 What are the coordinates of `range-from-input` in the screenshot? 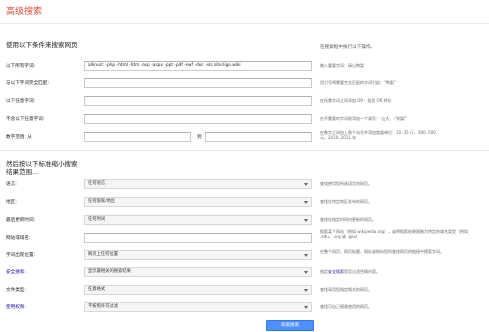 It's located at (137, 137).